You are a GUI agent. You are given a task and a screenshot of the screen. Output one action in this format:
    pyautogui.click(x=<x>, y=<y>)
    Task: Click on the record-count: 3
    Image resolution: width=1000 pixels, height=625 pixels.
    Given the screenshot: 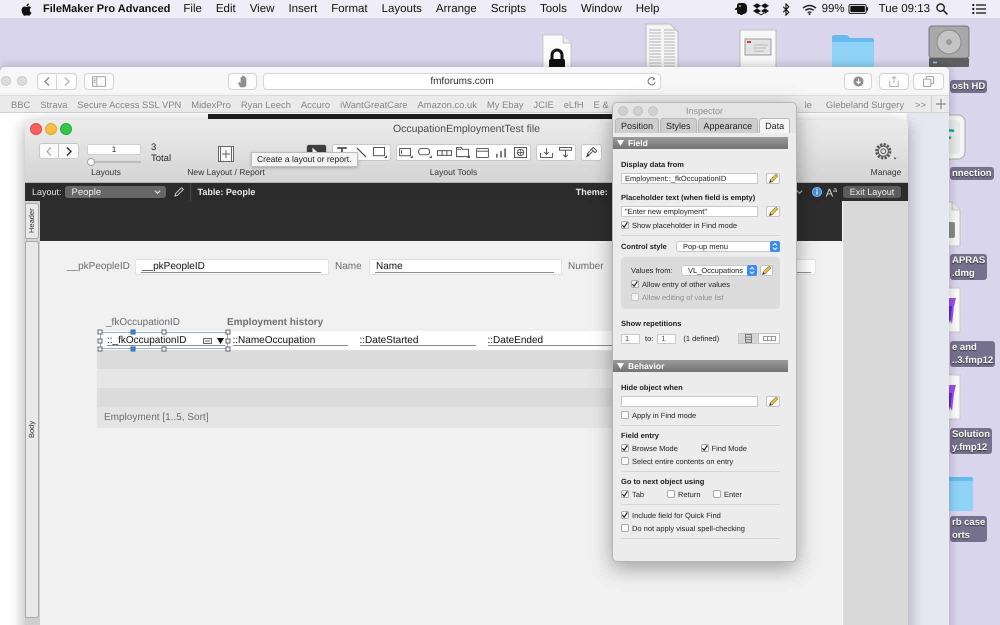 What is the action you would take?
    pyautogui.click(x=154, y=147)
    